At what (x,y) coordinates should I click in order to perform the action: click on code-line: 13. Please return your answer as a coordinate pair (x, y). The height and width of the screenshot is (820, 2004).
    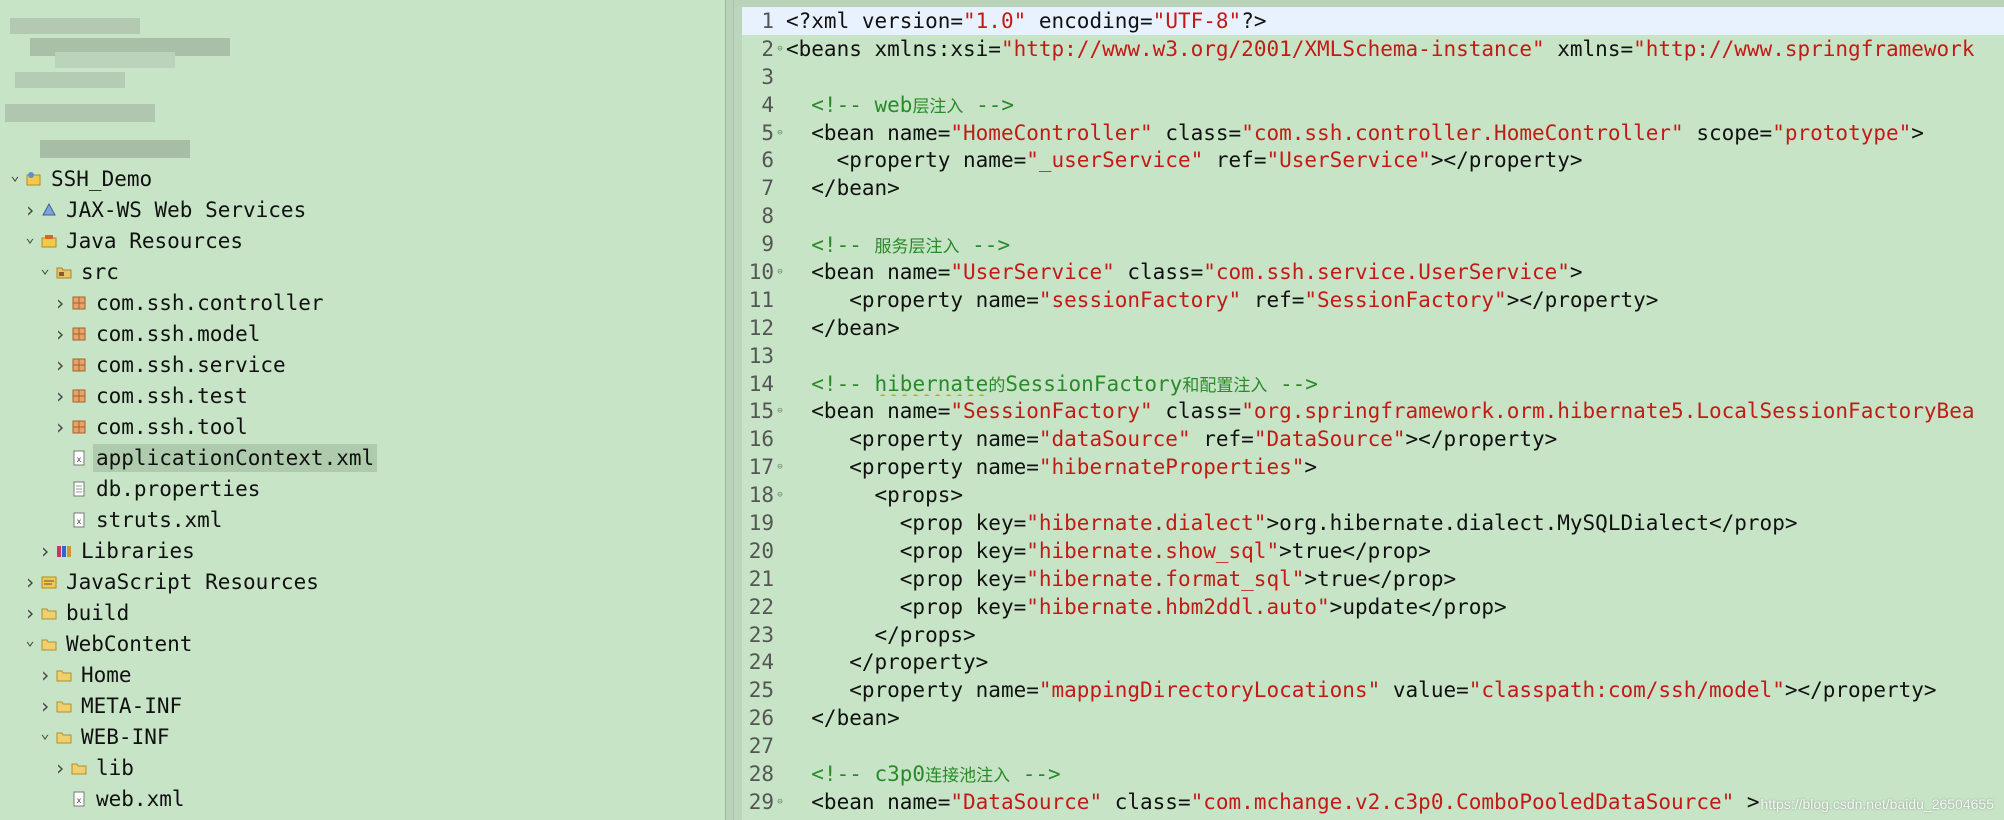
    Looking at the image, I should click on (1373, 356).